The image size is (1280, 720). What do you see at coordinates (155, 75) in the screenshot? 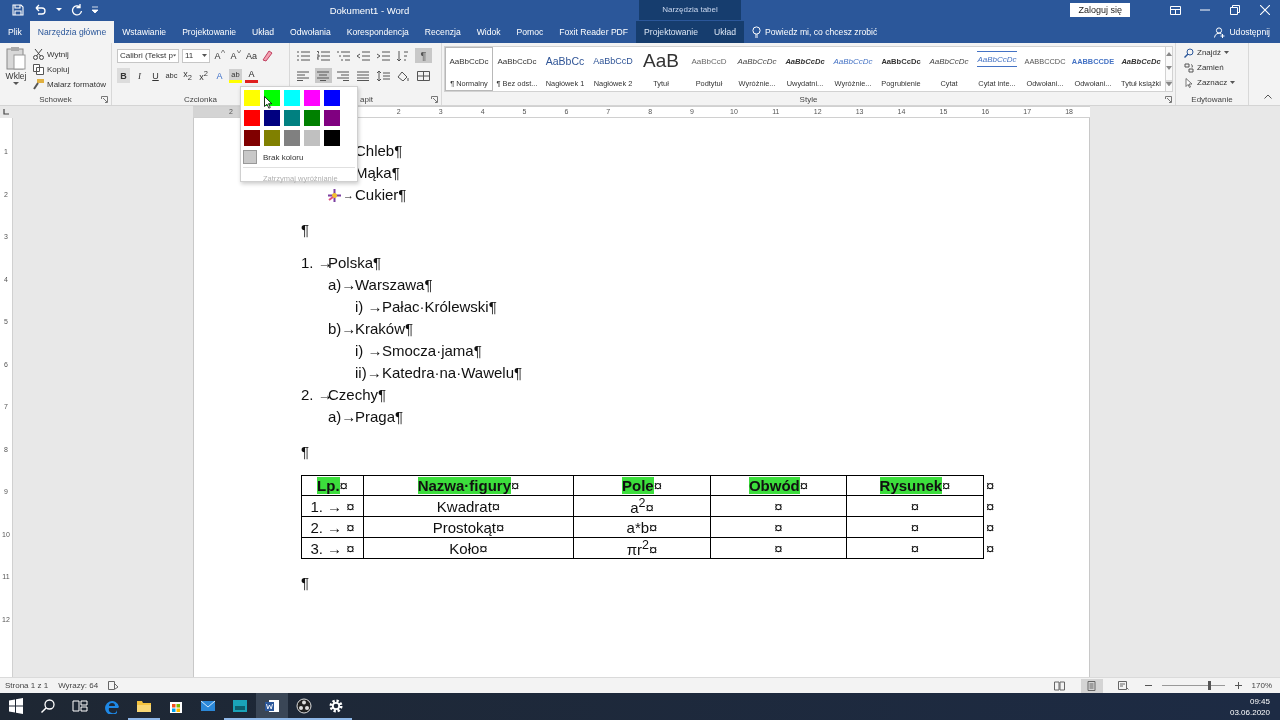
I see `format-button: U` at bounding box center [155, 75].